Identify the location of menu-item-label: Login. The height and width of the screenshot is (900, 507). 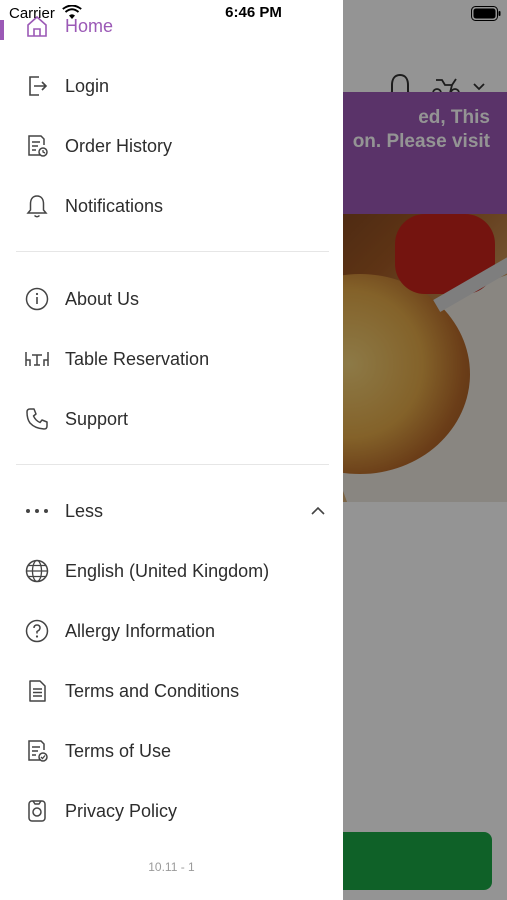
(87, 85).